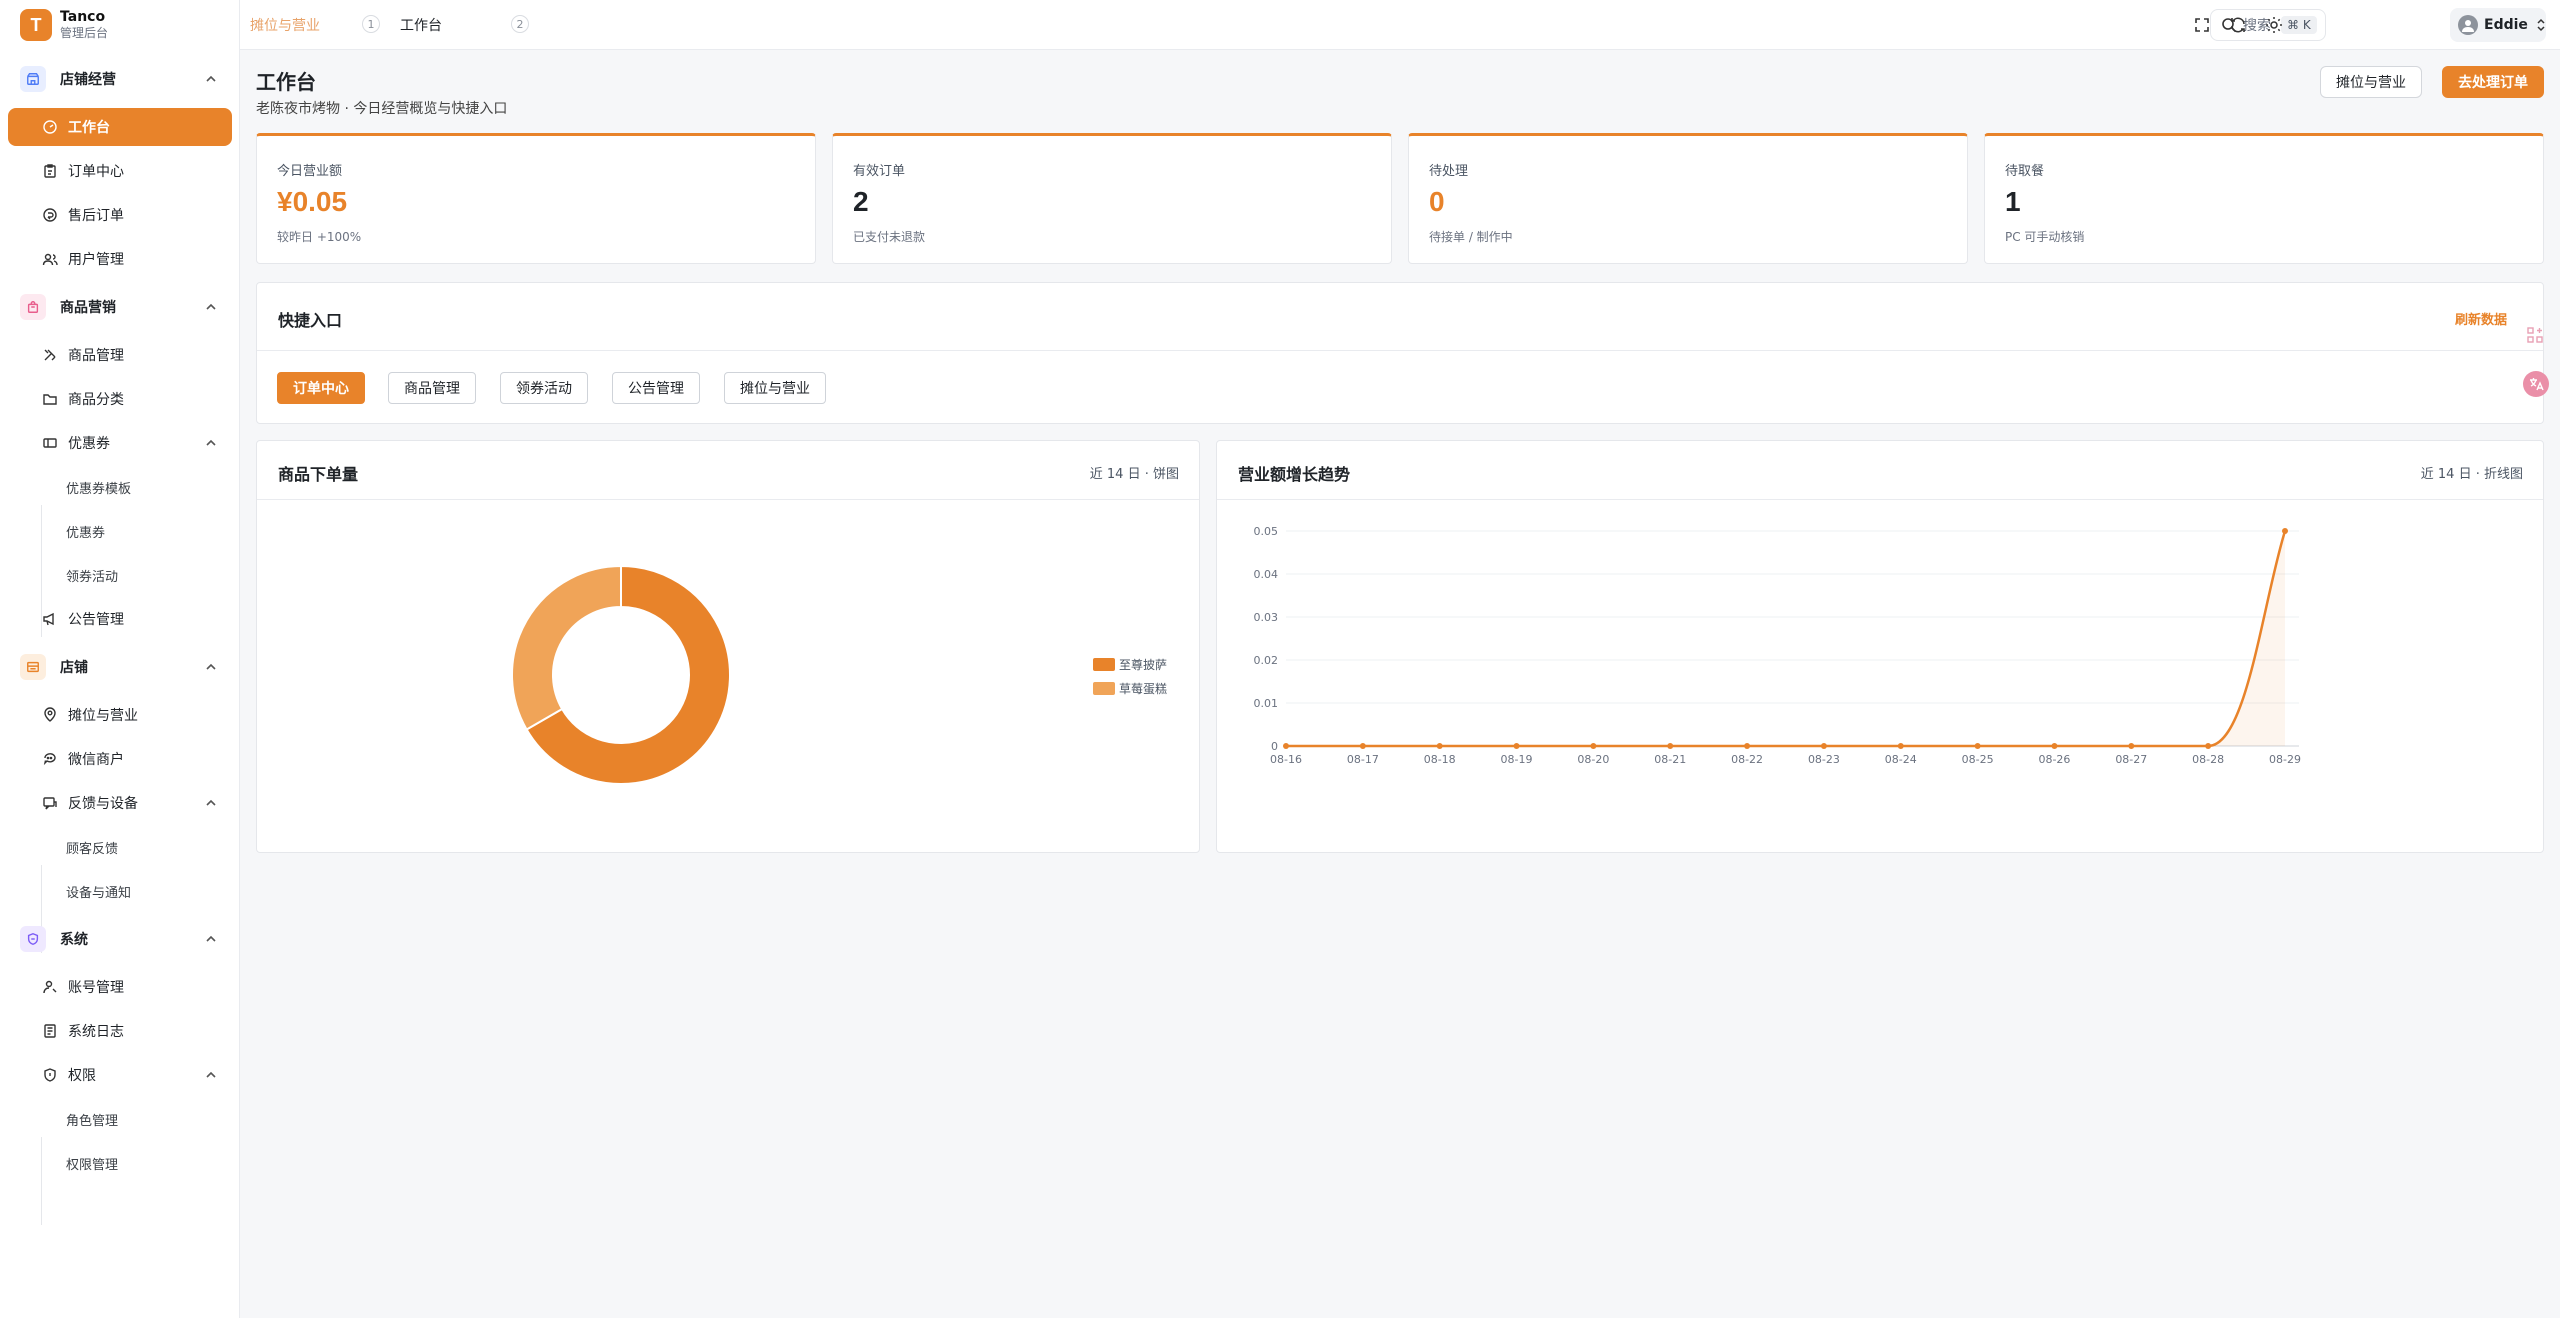 This screenshot has width=2560, height=1318. What do you see at coordinates (2471, 474) in the screenshot?
I see `line-card-meta: 近 14 日 · 折线图` at bounding box center [2471, 474].